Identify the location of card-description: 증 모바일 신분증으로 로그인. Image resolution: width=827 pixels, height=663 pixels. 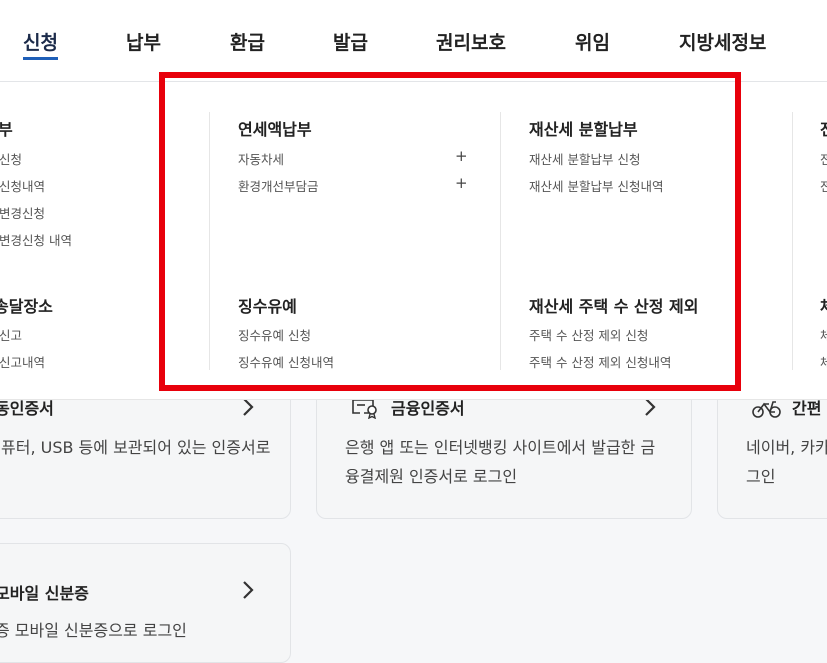
(93, 630).